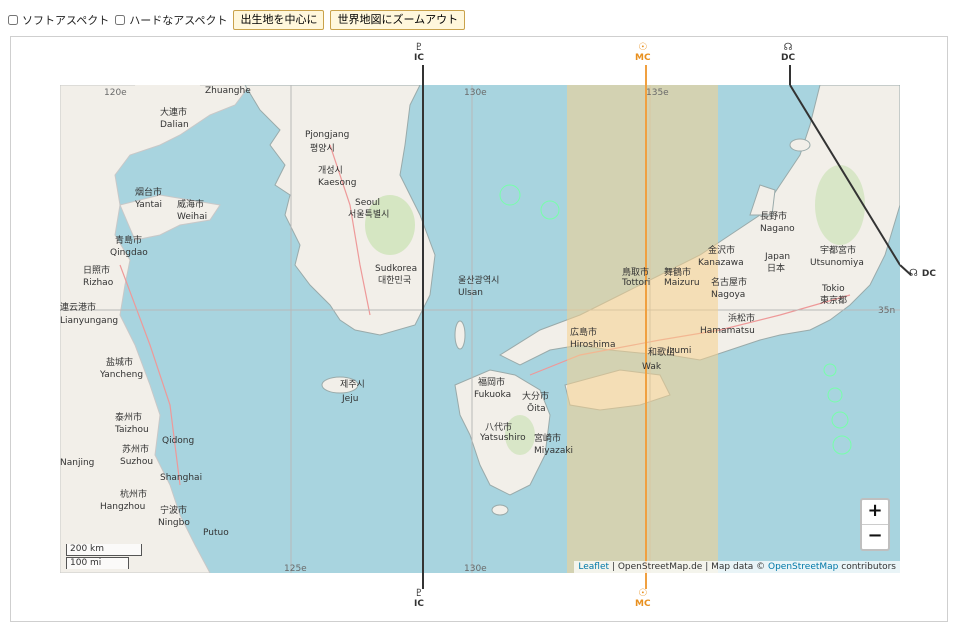  What do you see at coordinates (349, 399) in the screenshot?
I see `place-label: Jeju` at bounding box center [349, 399].